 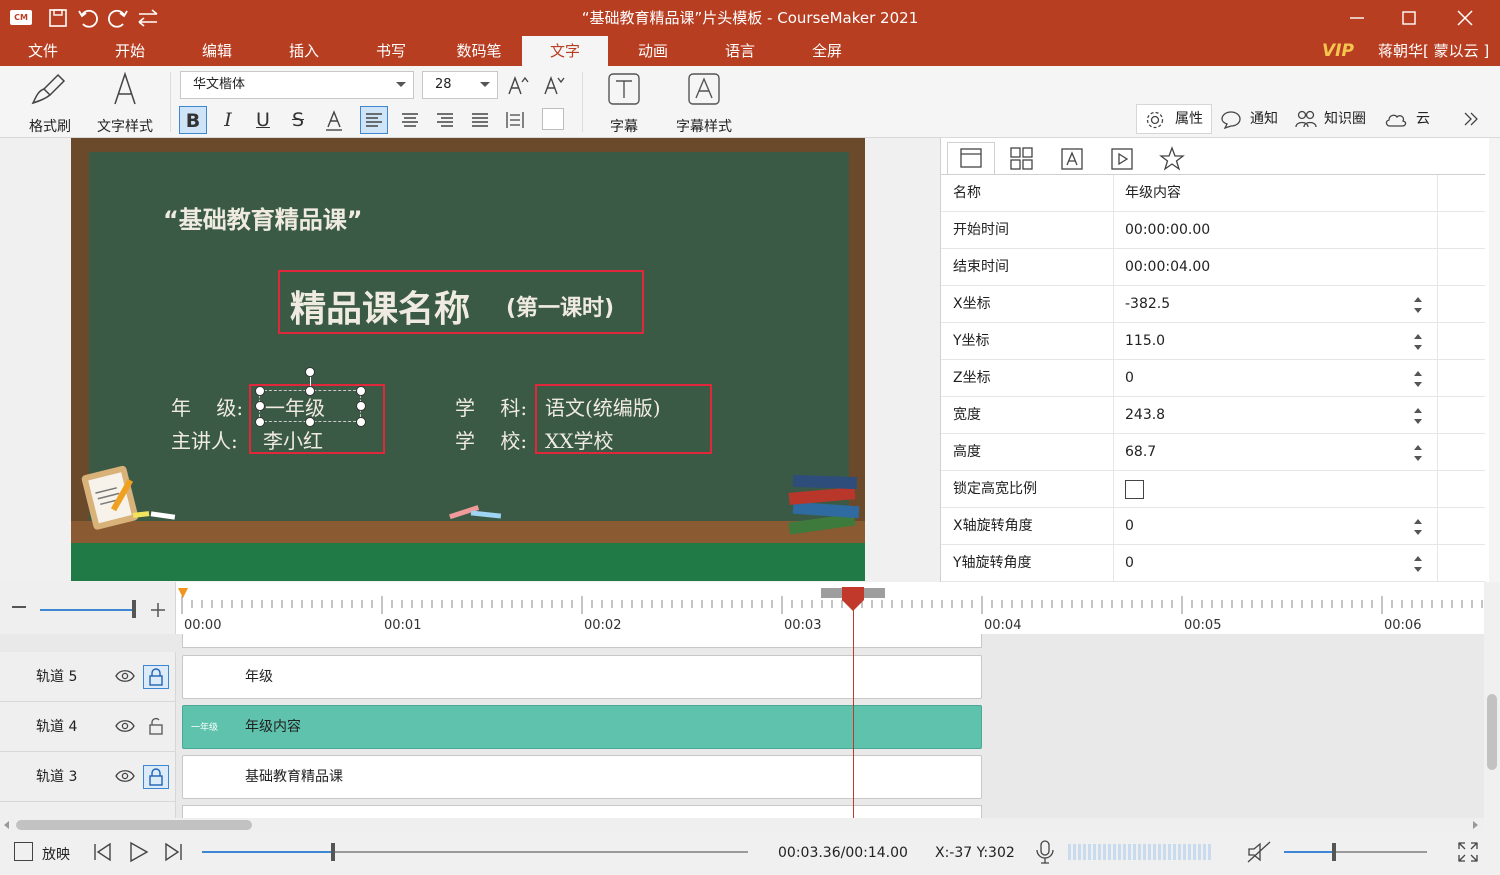 I want to click on props-tab-layout, so click(x=971, y=158).